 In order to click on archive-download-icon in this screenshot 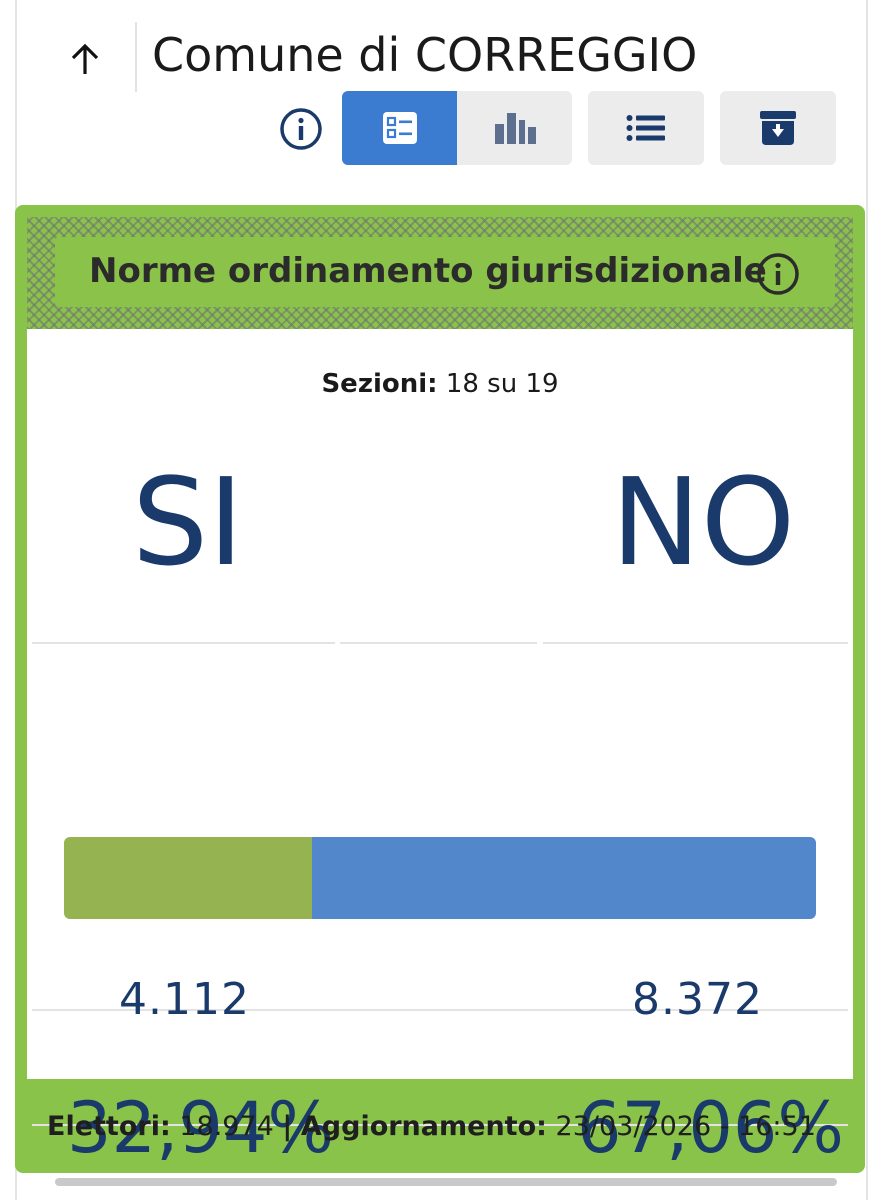, I will do `click(778, 128)`.